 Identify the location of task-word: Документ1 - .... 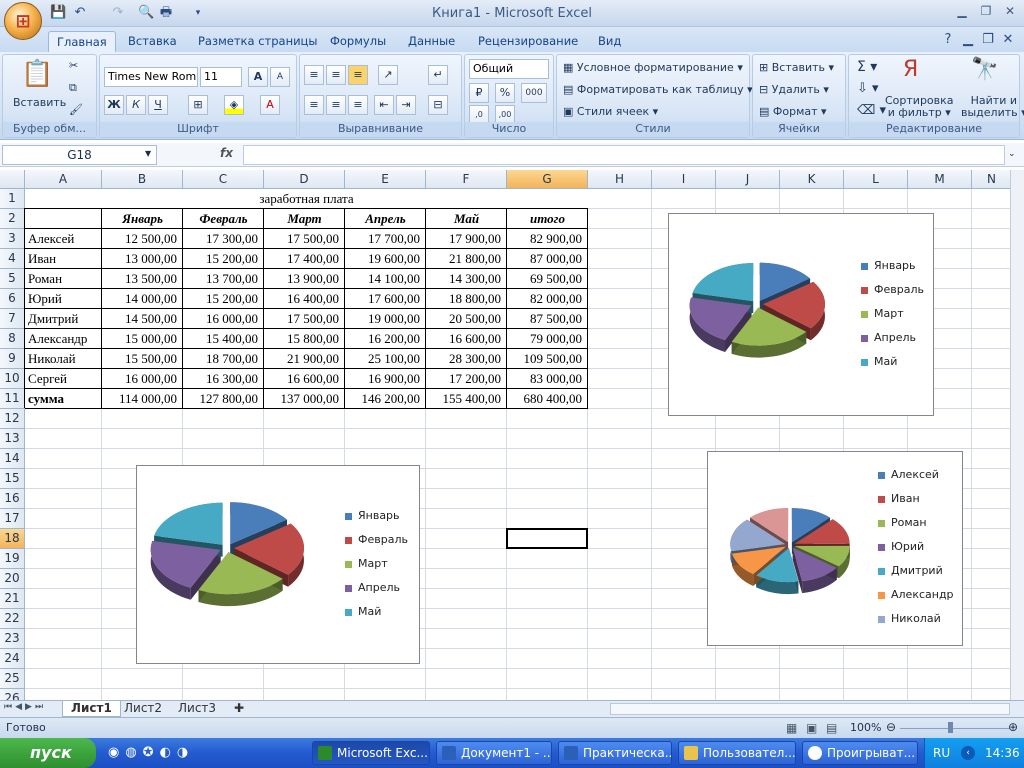
(494, 753).